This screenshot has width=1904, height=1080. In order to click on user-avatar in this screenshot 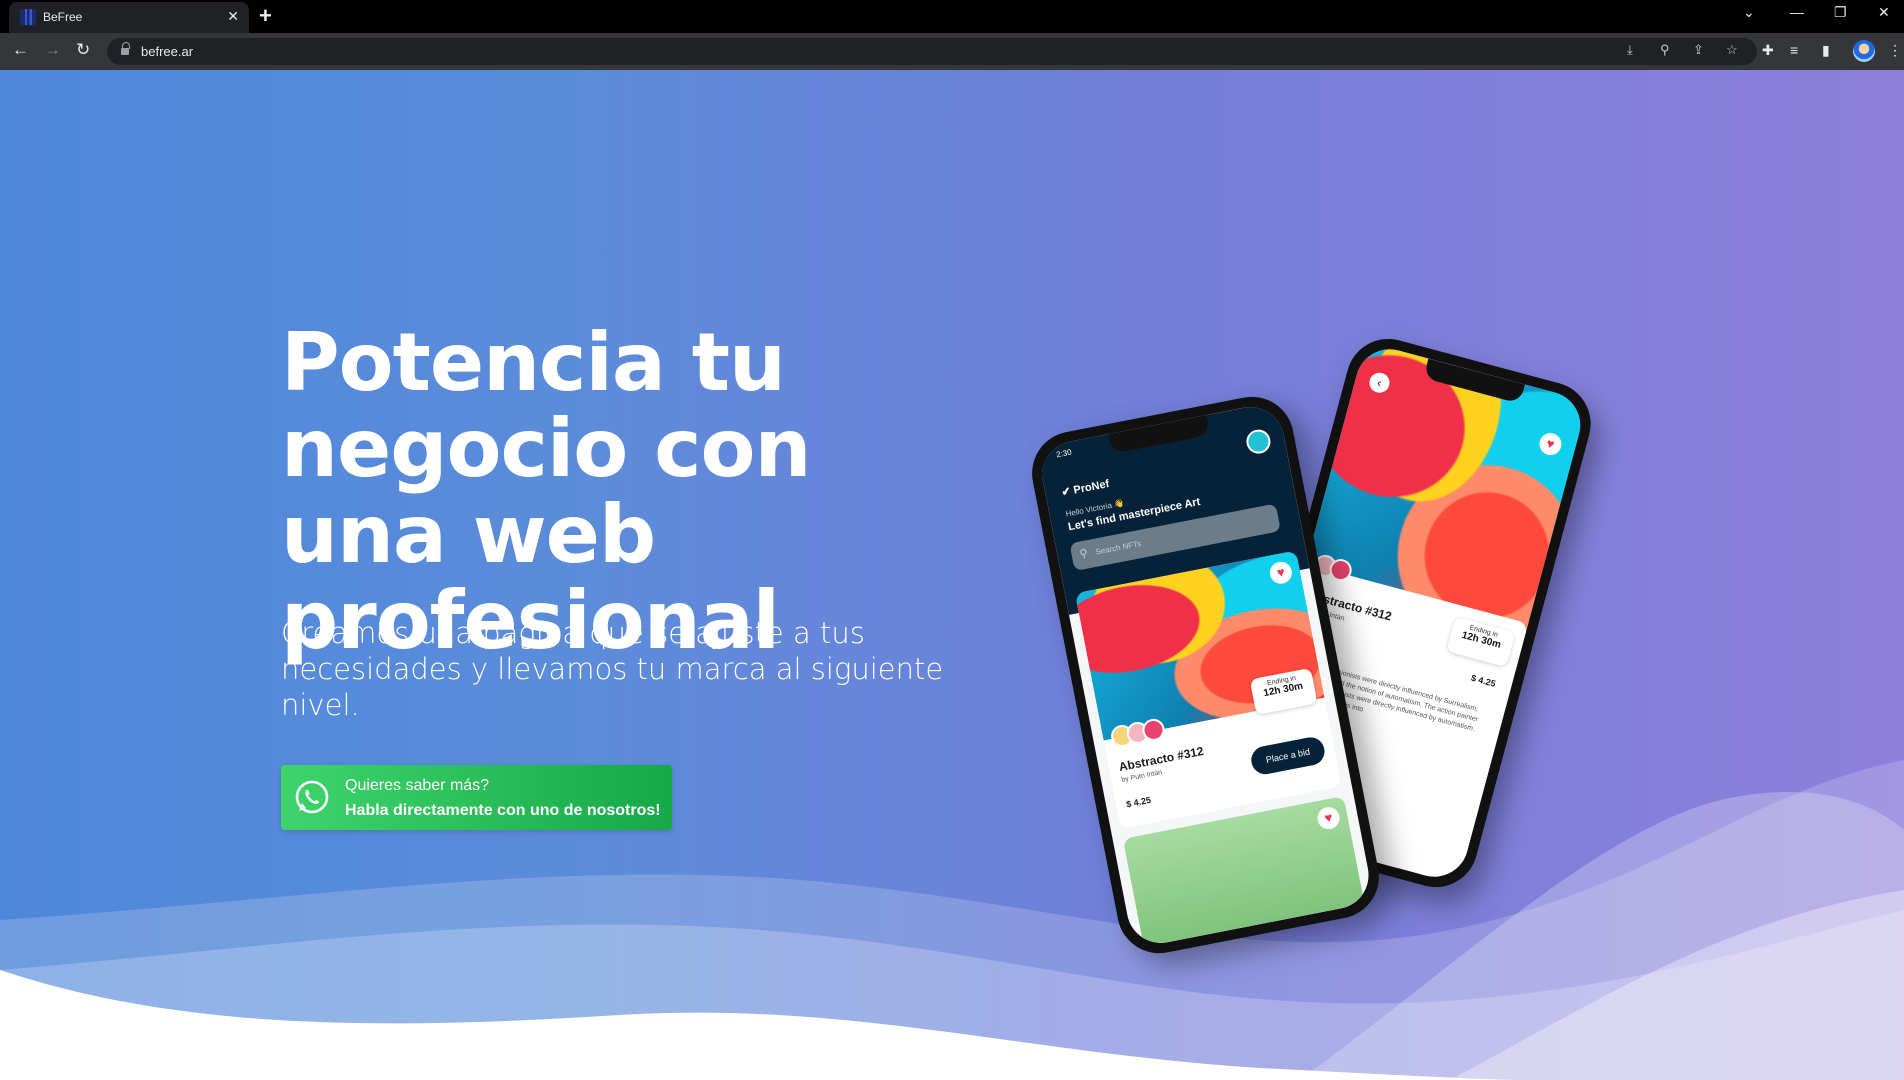, I will do `click(1258, 441)`.